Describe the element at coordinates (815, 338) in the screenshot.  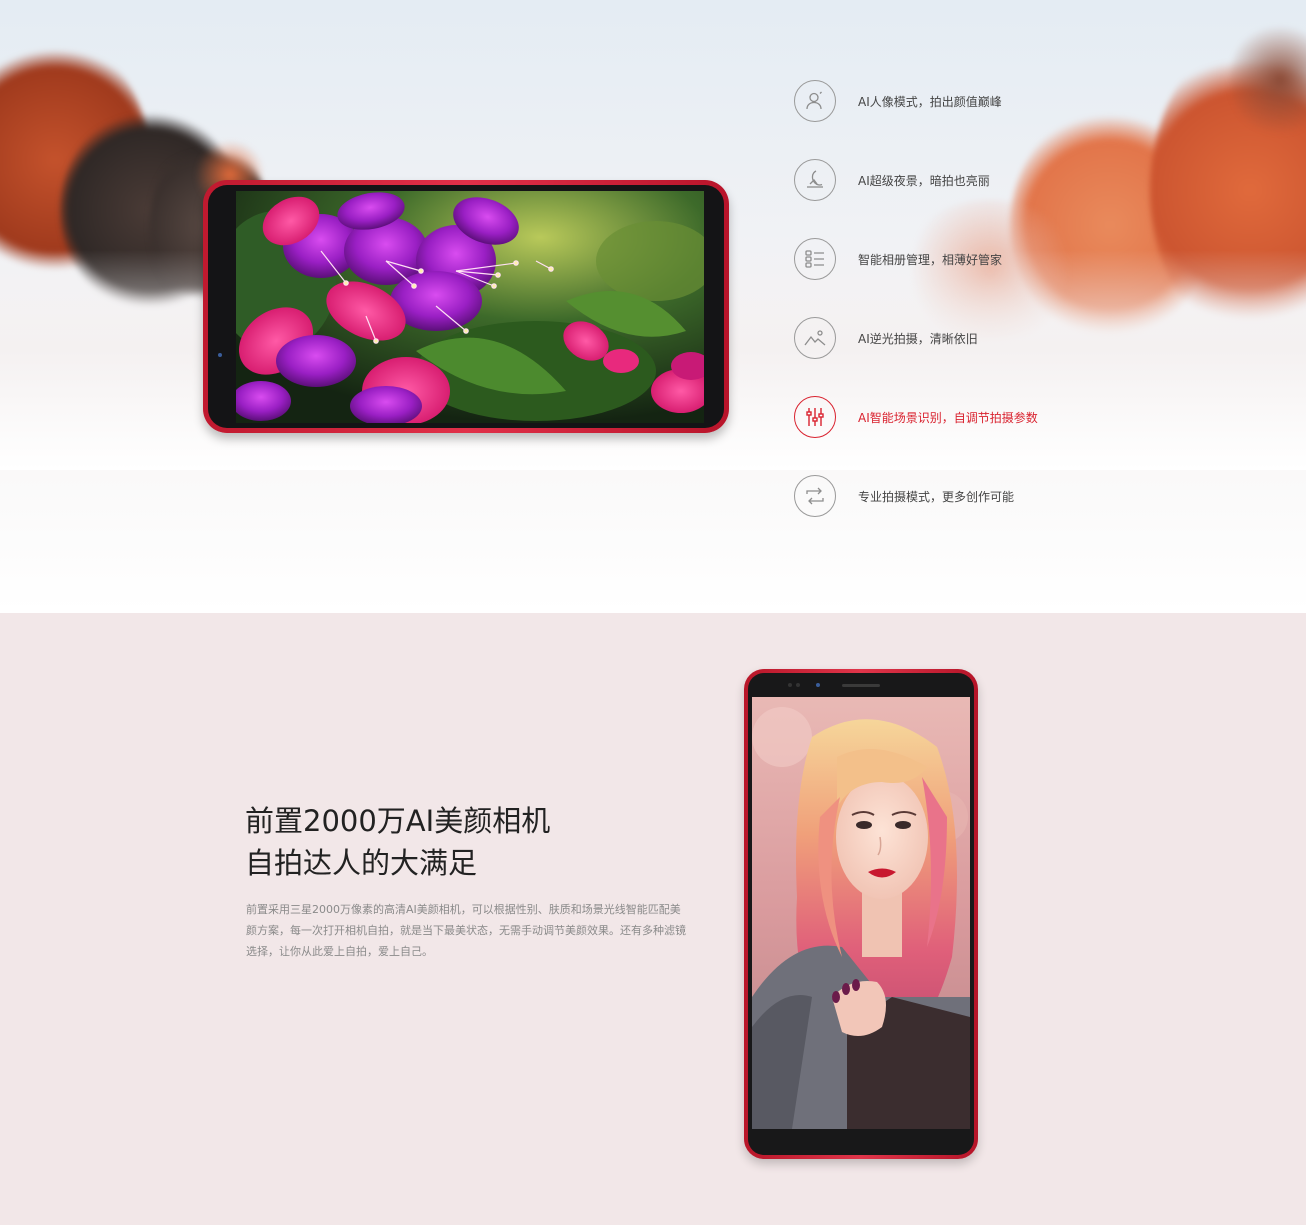
I see `backlight-mountain-icon` at that location.